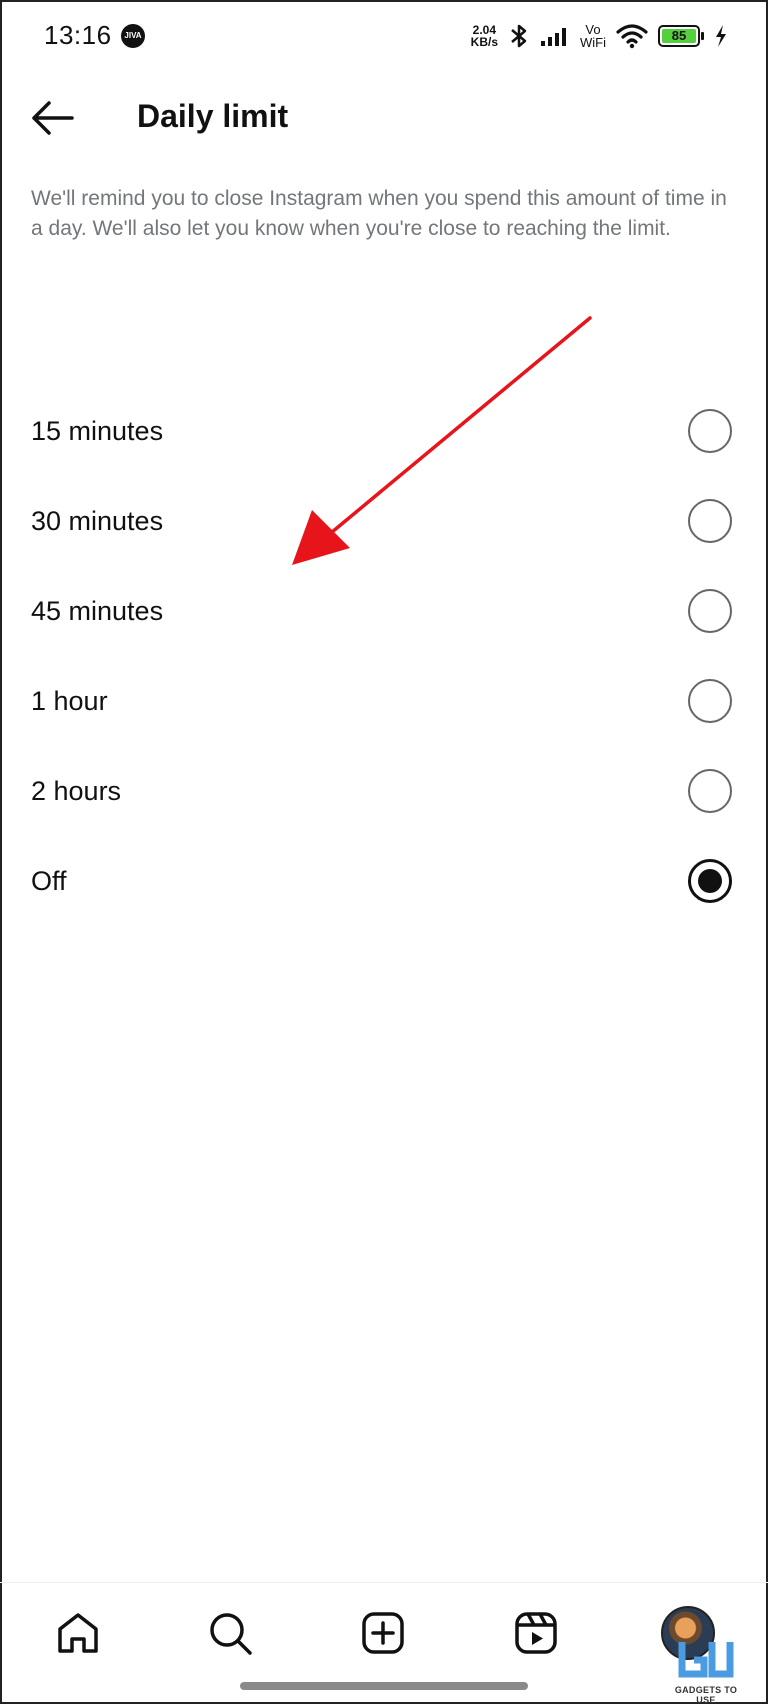 The height and width of the screenshot is (1704, 768). I want to click on option-2-hours: 2 hours, so click(384, 791).